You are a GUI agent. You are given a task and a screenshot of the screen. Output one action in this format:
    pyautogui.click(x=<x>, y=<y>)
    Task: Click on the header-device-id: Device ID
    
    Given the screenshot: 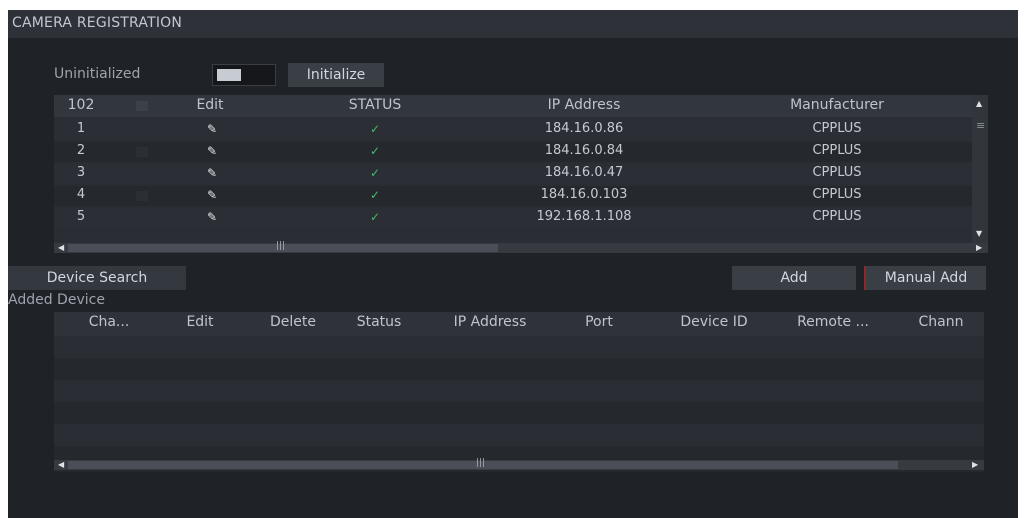 What is the action you would take?
    pyautogui.click(x=714, y=322)
    